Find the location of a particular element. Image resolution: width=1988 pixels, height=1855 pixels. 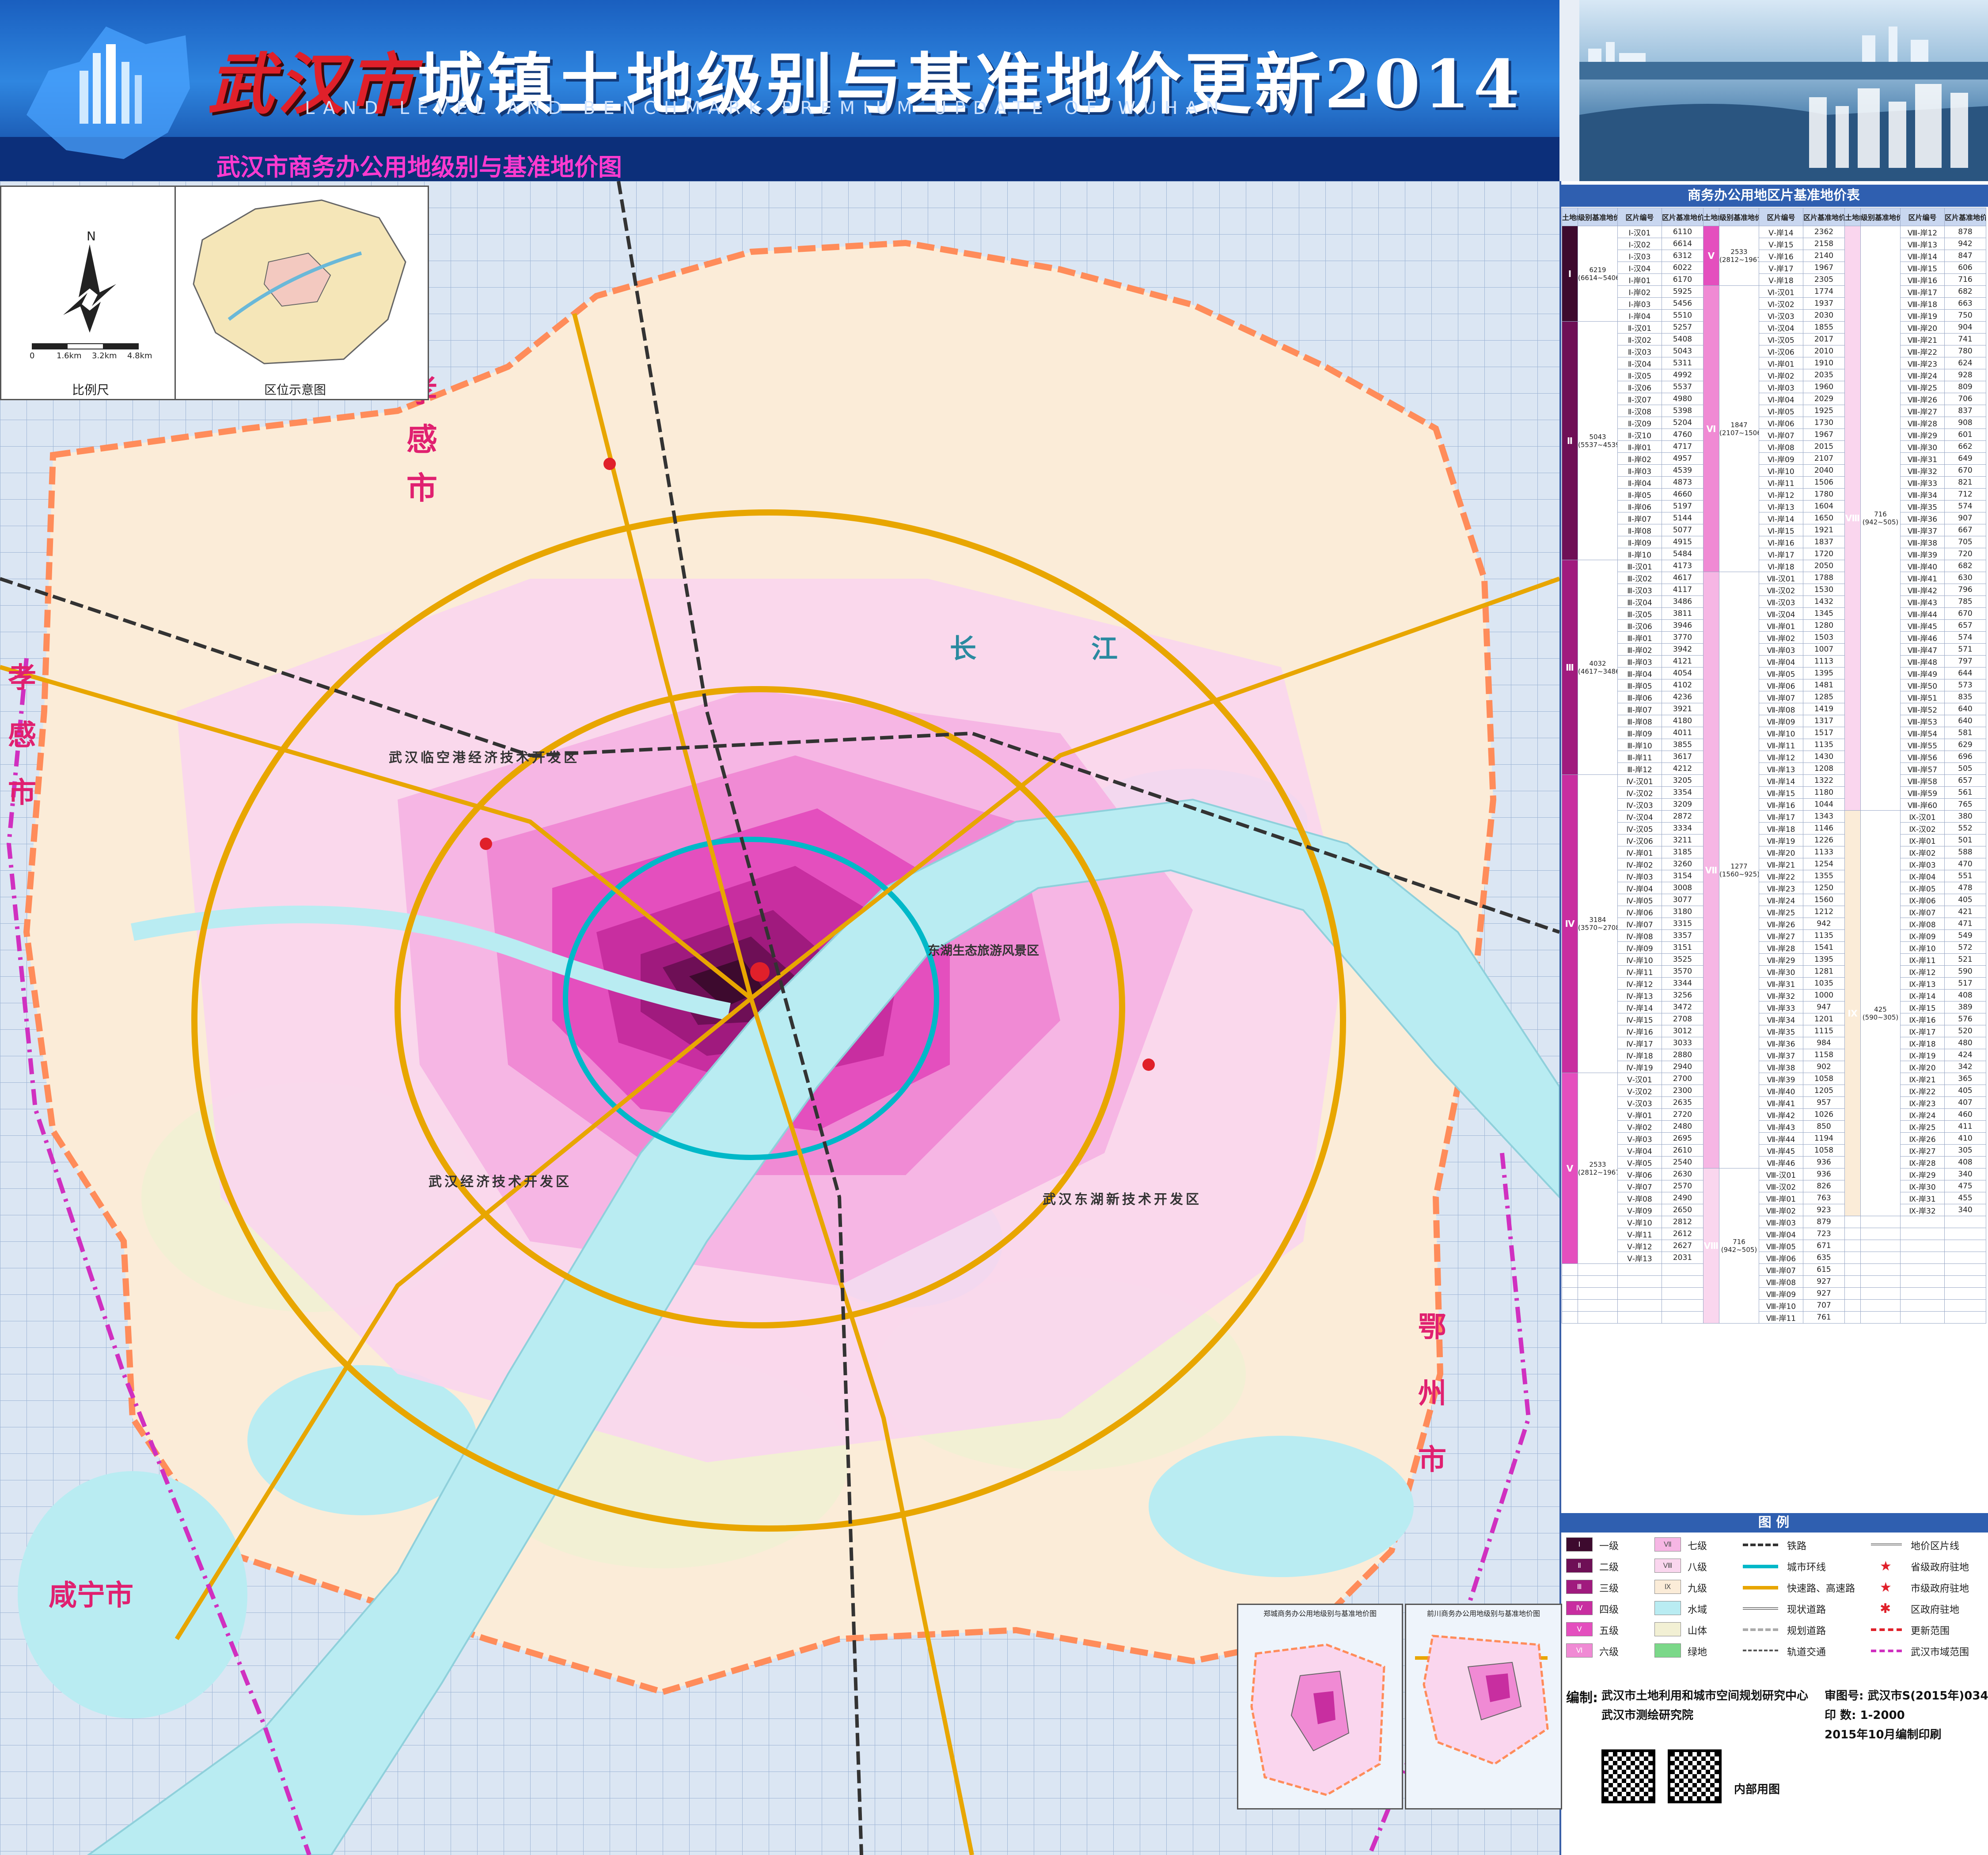

zone-price-cell: 4915 is located at coordinates (1682, 542).